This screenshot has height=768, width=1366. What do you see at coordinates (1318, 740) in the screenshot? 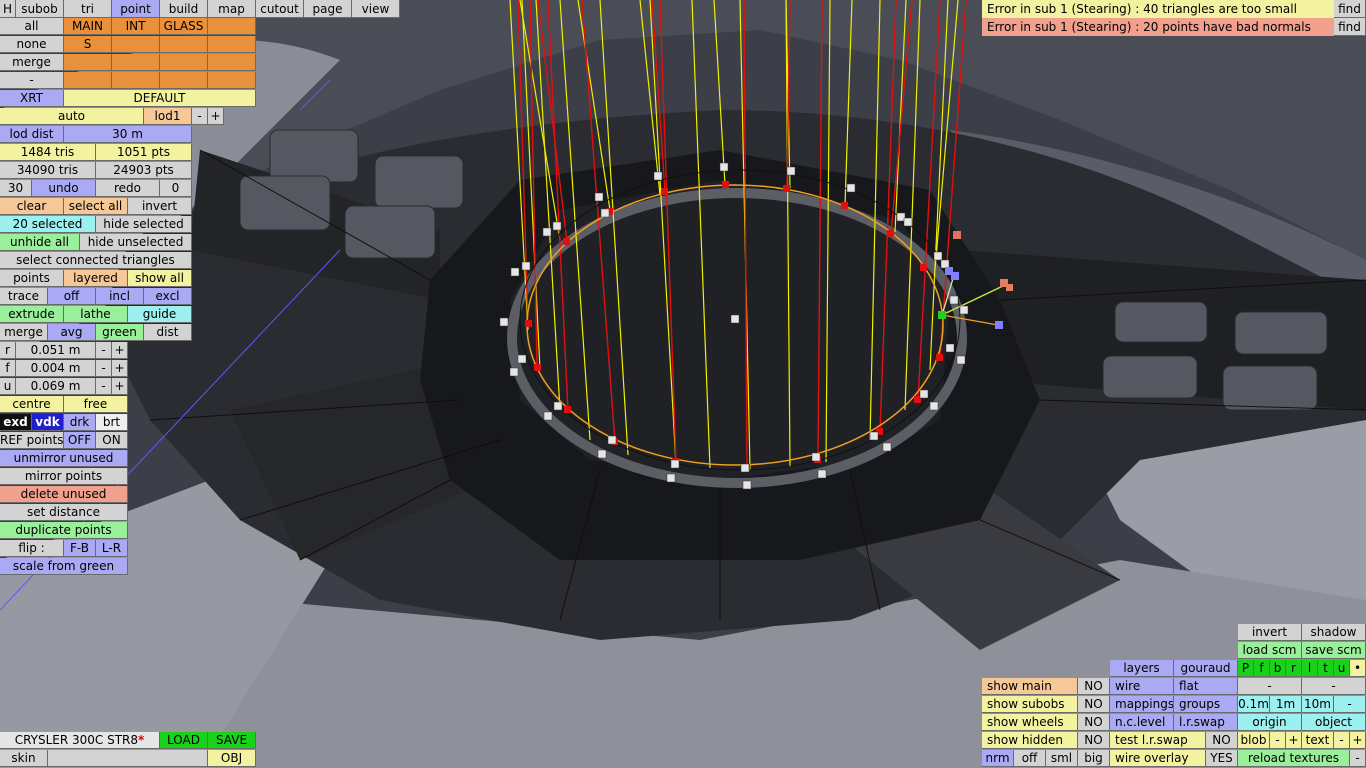
I see `text-button: text` at bounding box center [1318, 740].